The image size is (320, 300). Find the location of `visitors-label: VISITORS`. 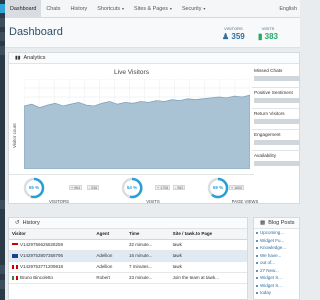

visitors-label: VISITORS is located at coordinates (233, 28).